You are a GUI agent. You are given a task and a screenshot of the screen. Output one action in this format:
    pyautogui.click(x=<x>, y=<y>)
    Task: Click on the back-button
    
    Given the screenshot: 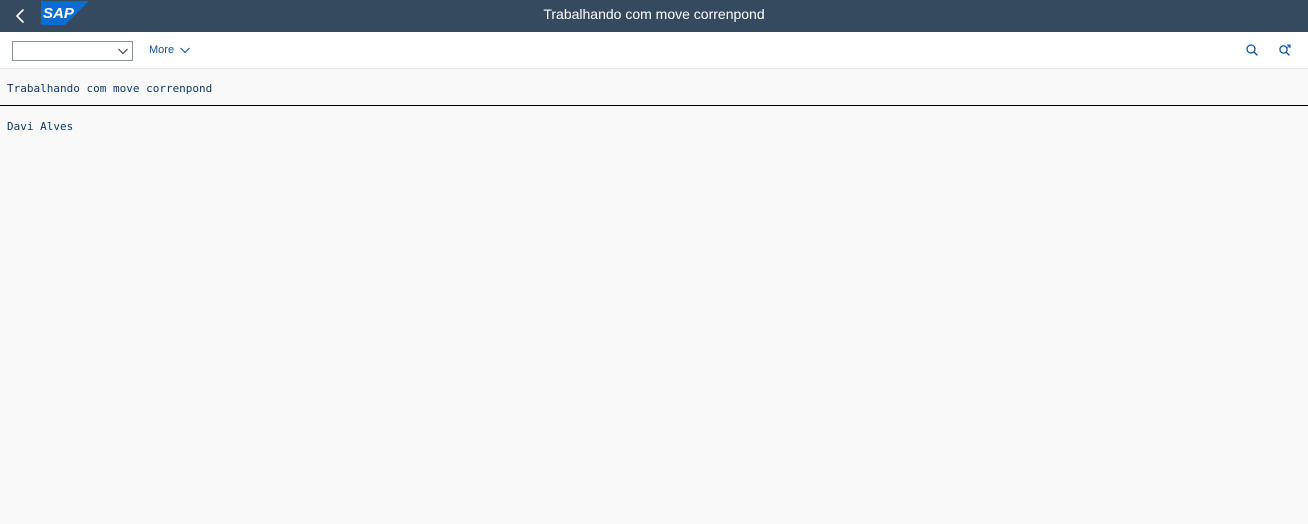 What is the action you would take?
    pyautogui.click(x=21, y=16)
    